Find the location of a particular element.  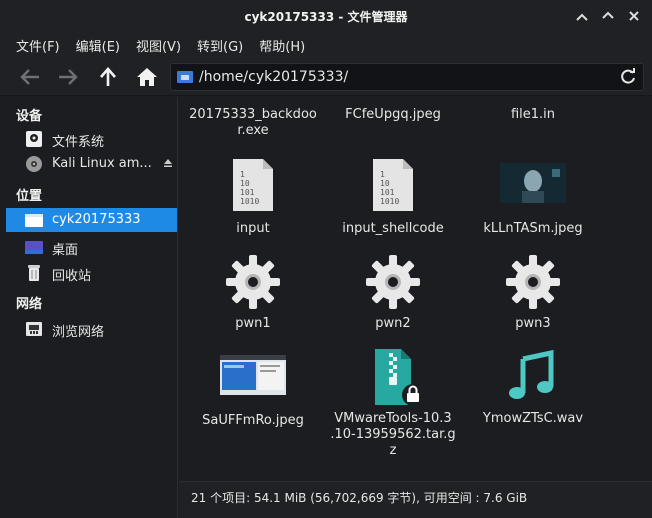

sidebar-heading-places: 位置 is located at coordinates (29, 196).